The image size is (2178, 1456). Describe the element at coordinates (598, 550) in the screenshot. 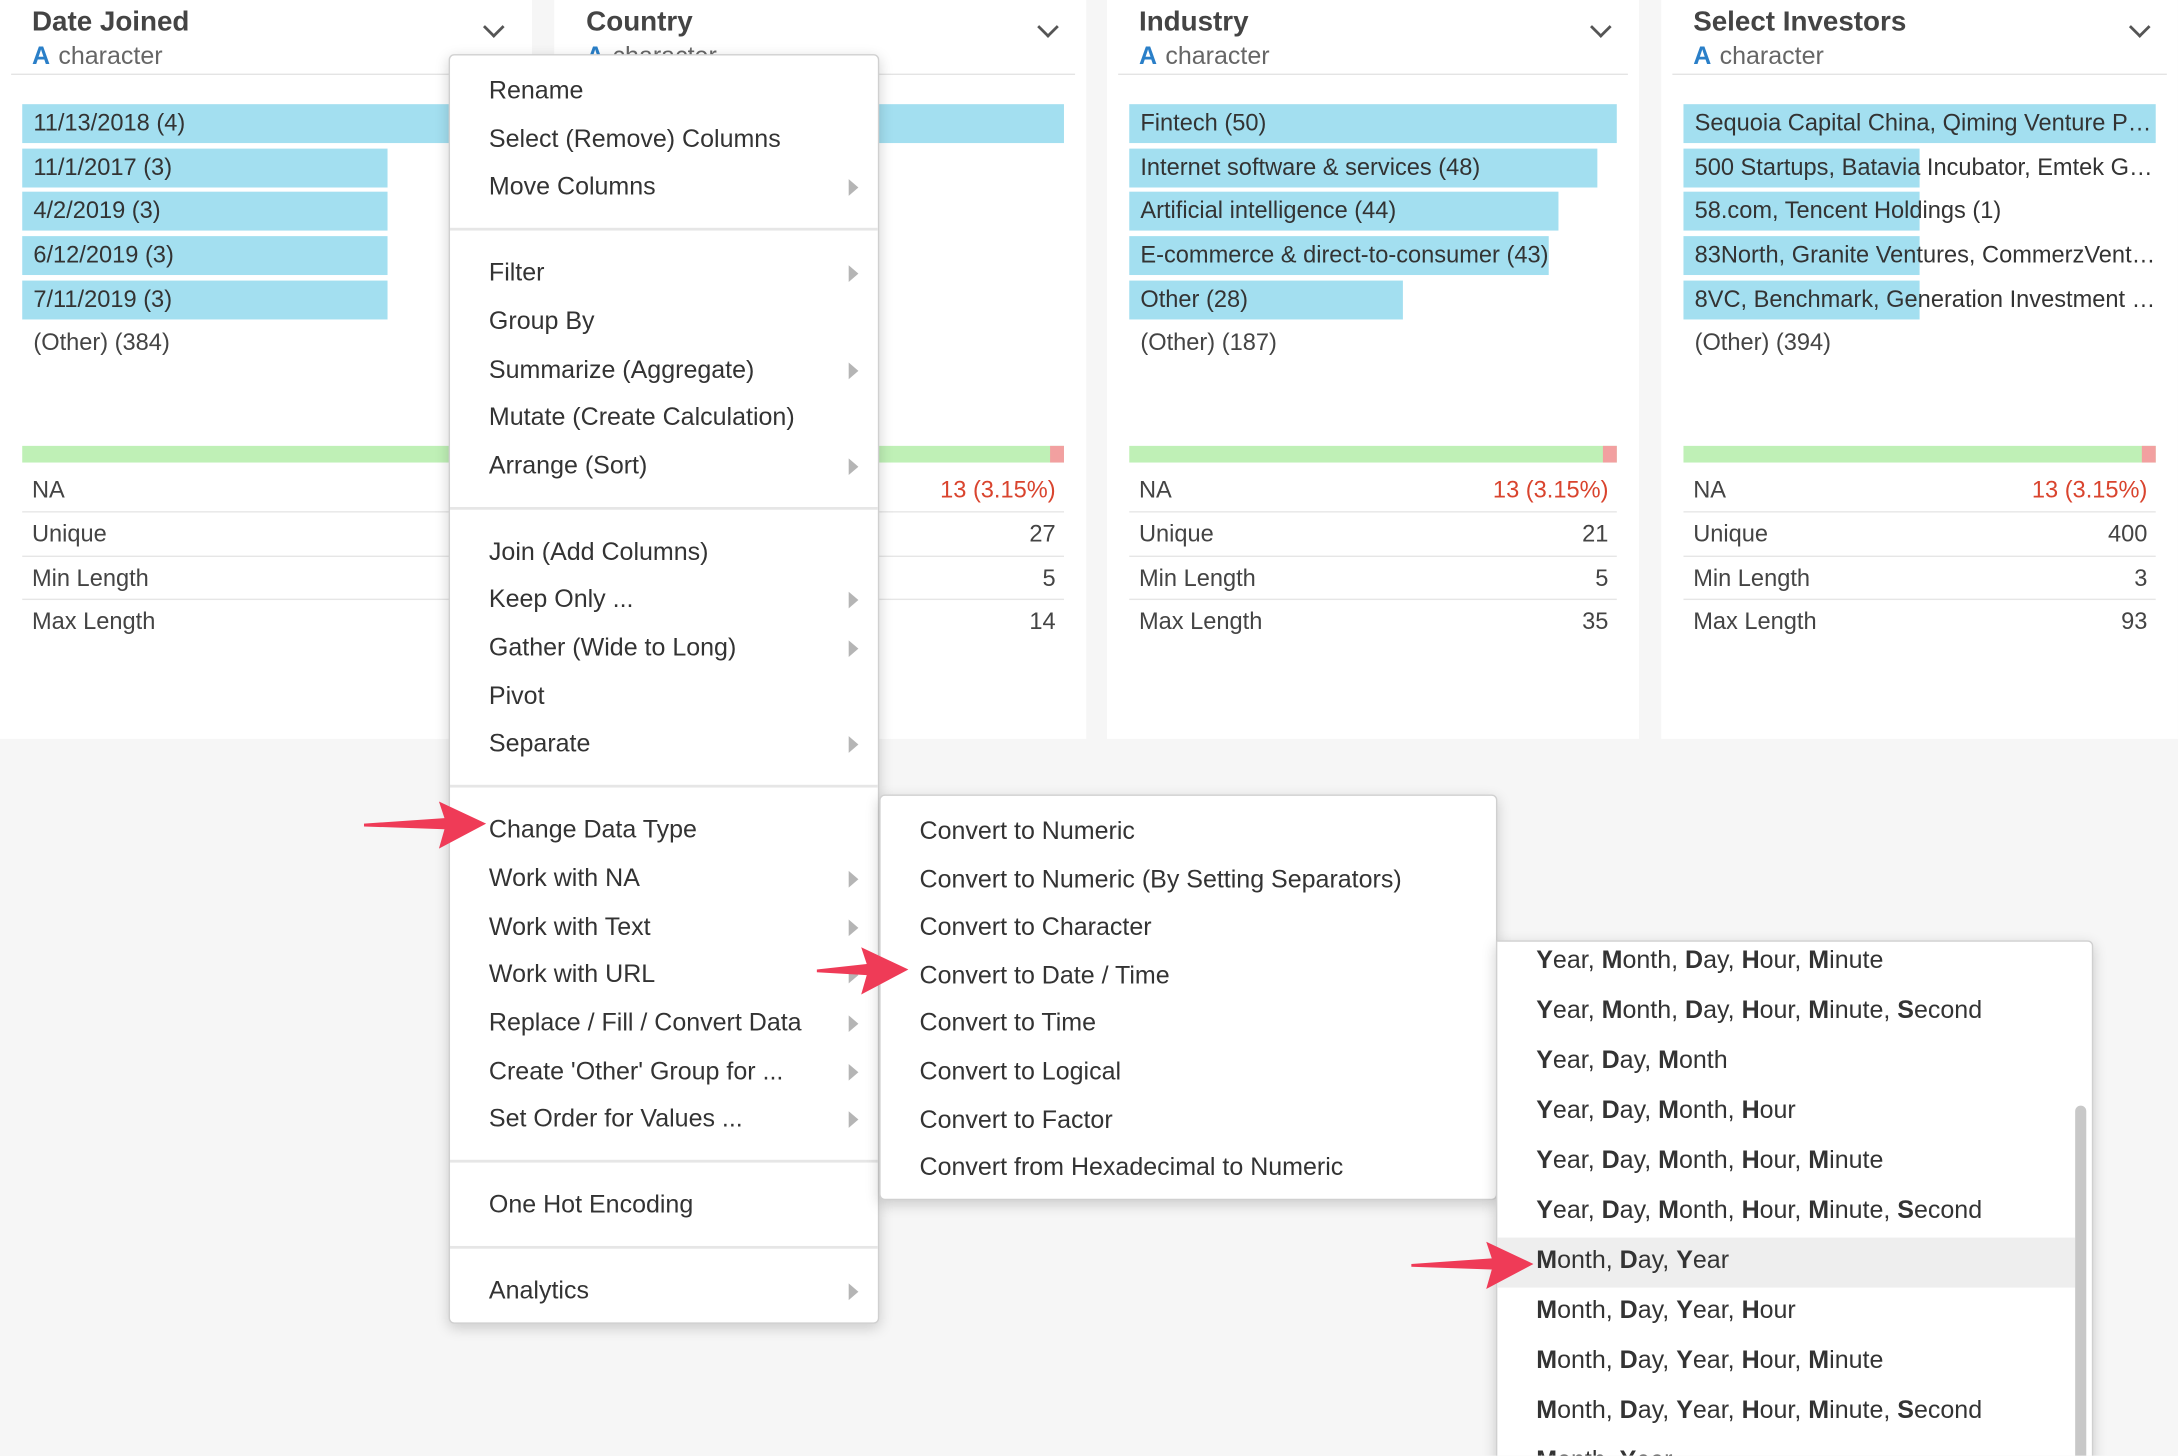

I see `menu-item-label: Join (Add Columns)` at that location.